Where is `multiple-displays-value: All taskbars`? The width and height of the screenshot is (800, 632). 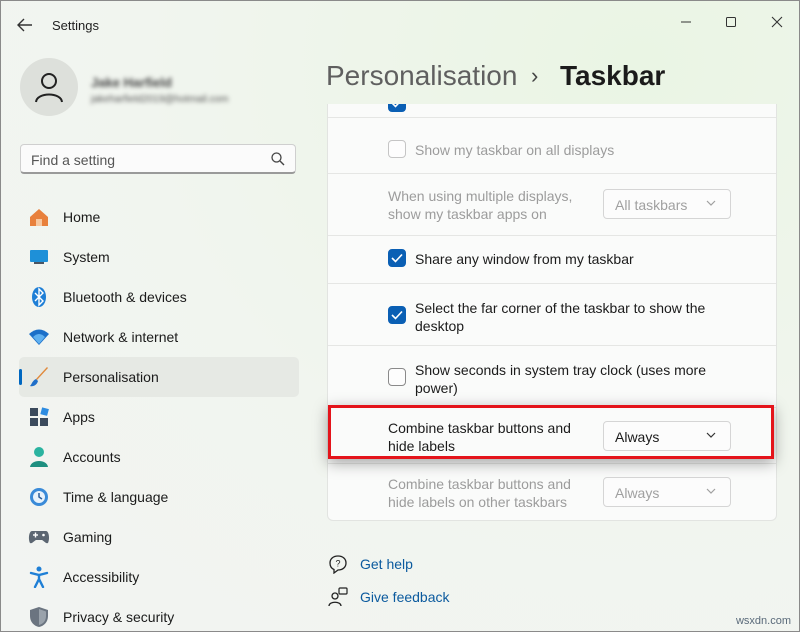 multiple-displays-value: All taskbars is located at coordinates (651, 205).